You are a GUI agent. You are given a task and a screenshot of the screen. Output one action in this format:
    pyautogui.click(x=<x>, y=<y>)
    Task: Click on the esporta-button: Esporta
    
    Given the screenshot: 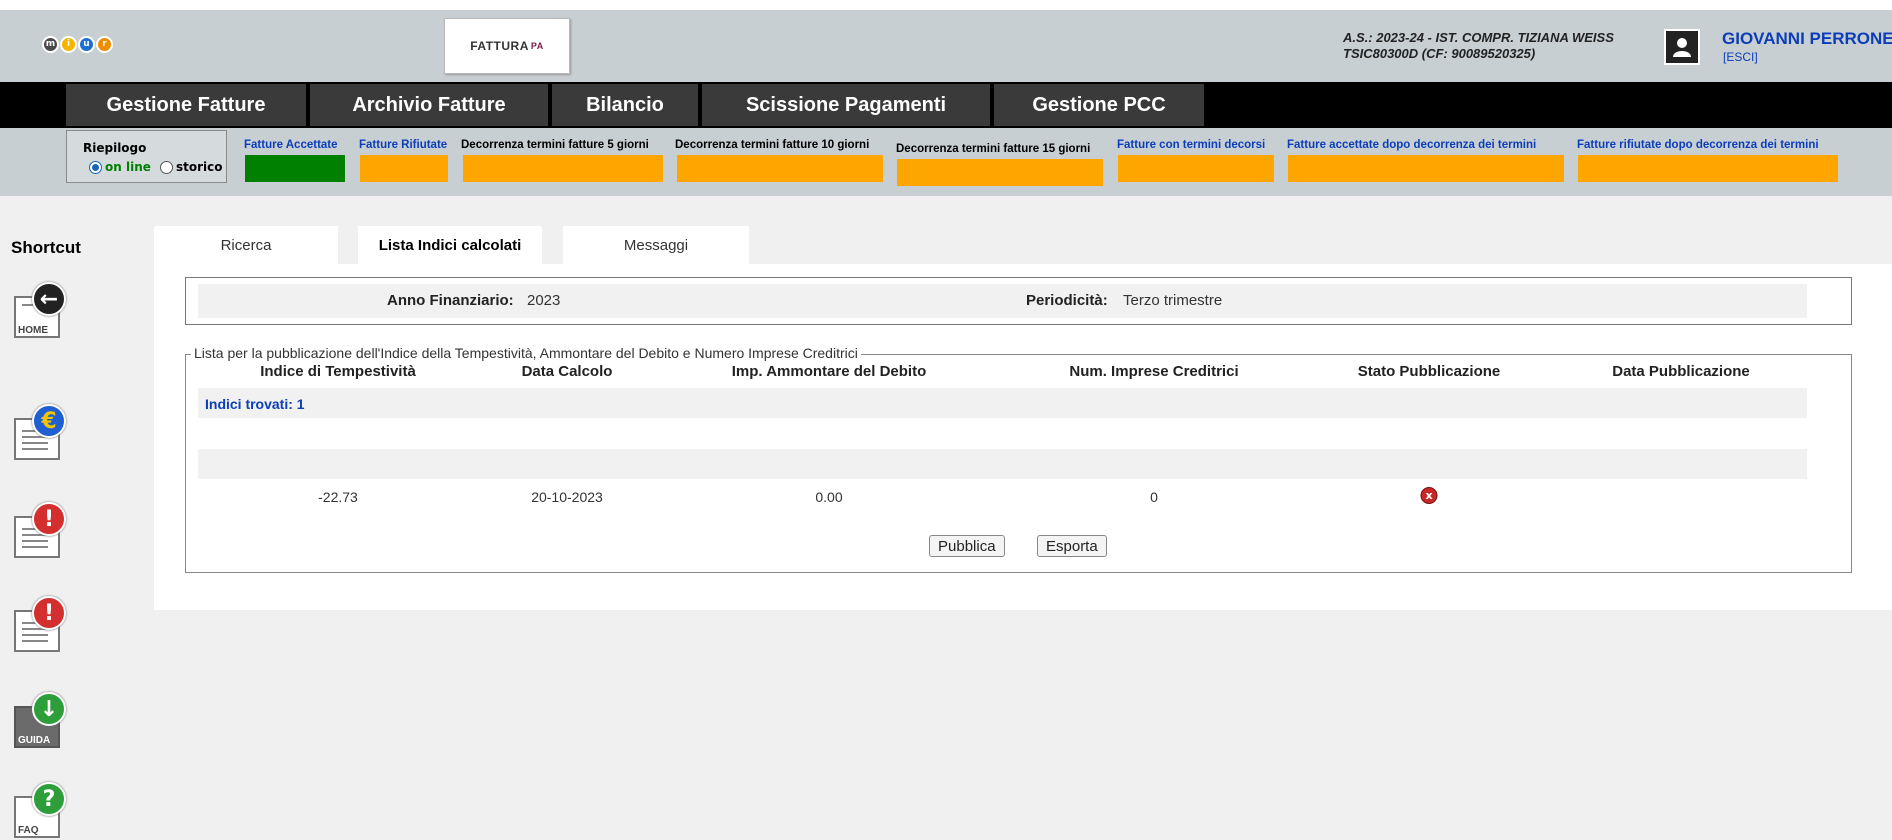 What is the action you would take?
    pyautogui.click(x=1072, y=546)
    